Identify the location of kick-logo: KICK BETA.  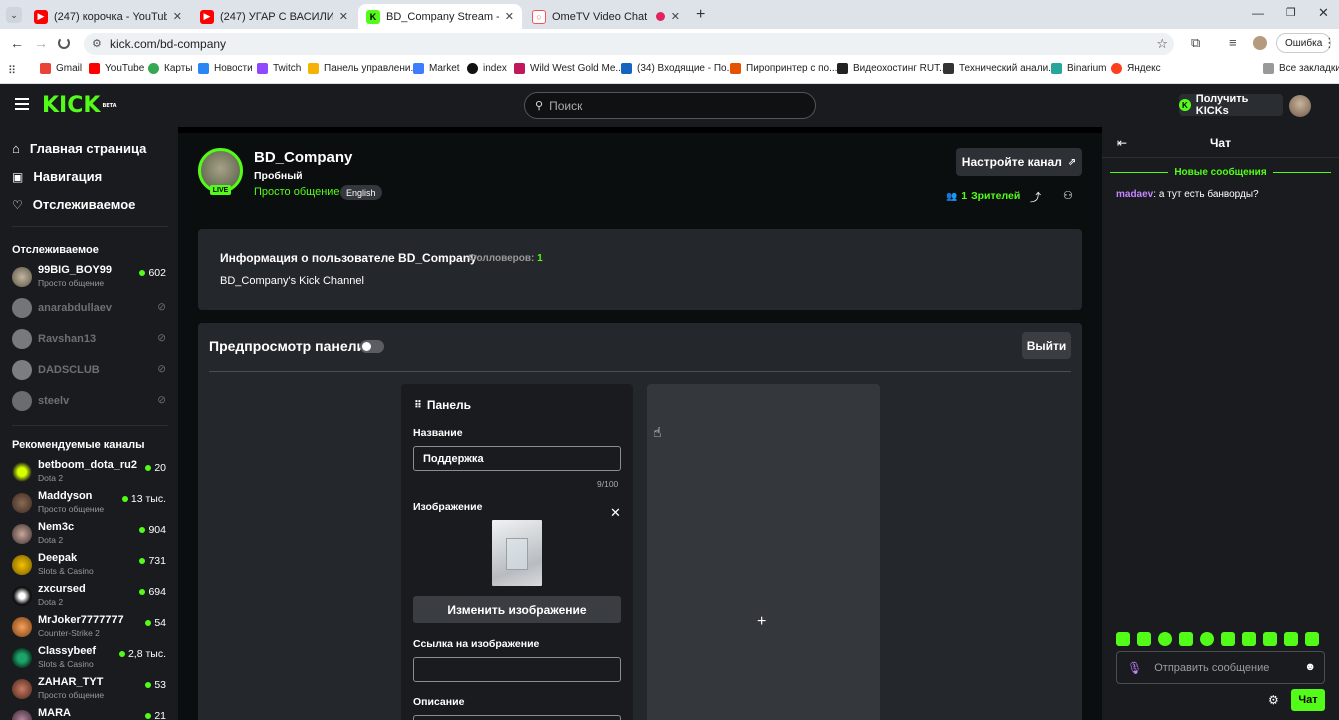
(79, 106).